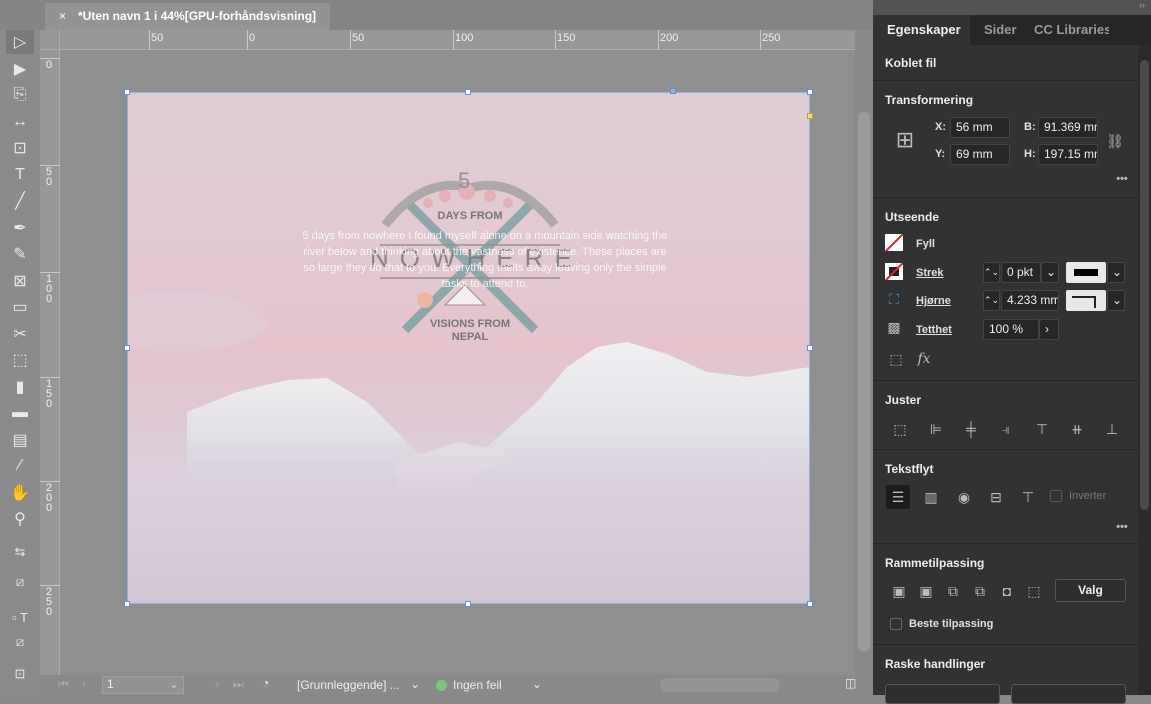 The image size is (1151, 704). Describe the element at coordinates (20, 387) in the screenshot. I see `gradient-swatch-tool-icon: ▮` at that location.